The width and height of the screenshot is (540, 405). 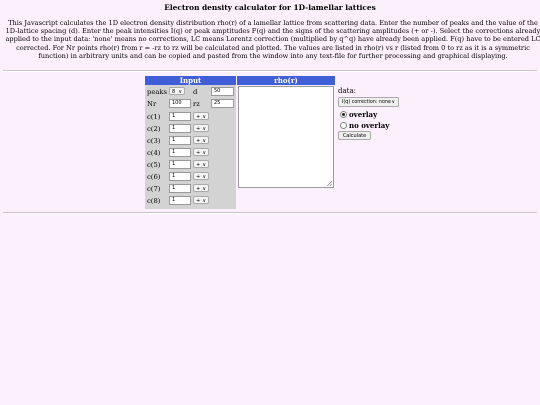 What do you see at coordinates (190, 80) in the screenshot?
I see `input-panel-header: Input` at bounding box center [190, 80].